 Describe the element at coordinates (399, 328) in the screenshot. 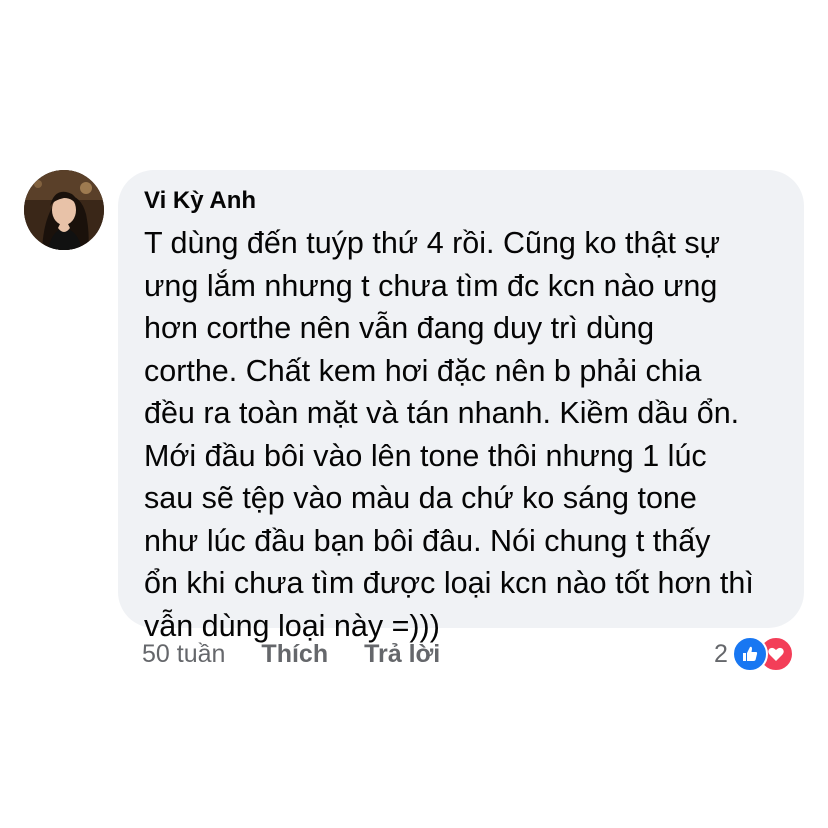

I see `comment-line: hơn corthe nên vẫn đang duy trì dùng` at that location.